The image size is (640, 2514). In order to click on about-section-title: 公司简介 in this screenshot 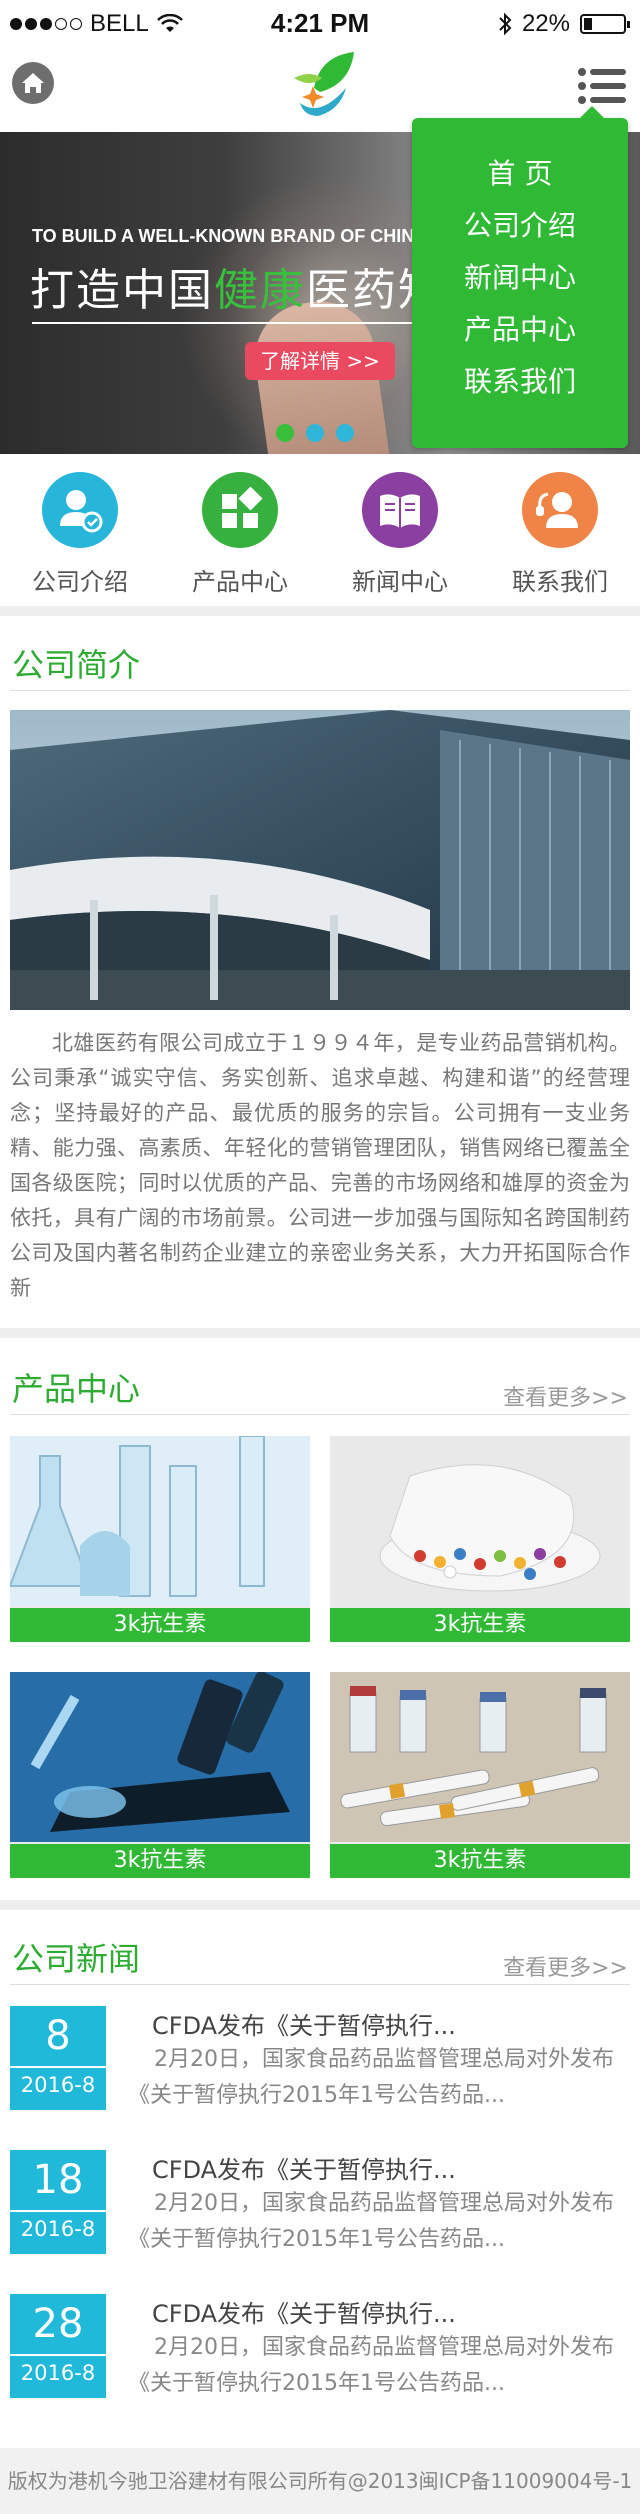, I will do `click(76, 665)`.